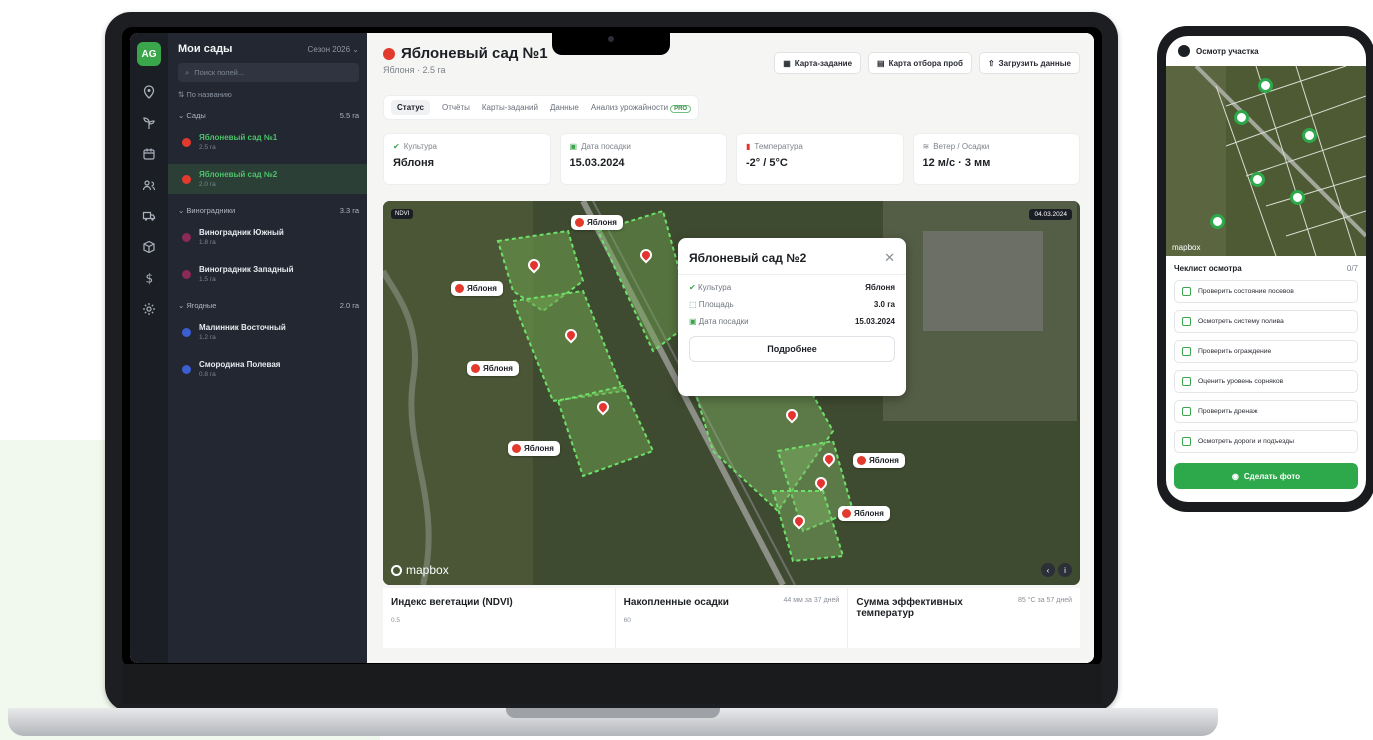 This screenshot has height=740, width=1373. I want to click on field-item-selected: Яблоневый сад №2 2.0 га, so click(267, 179).